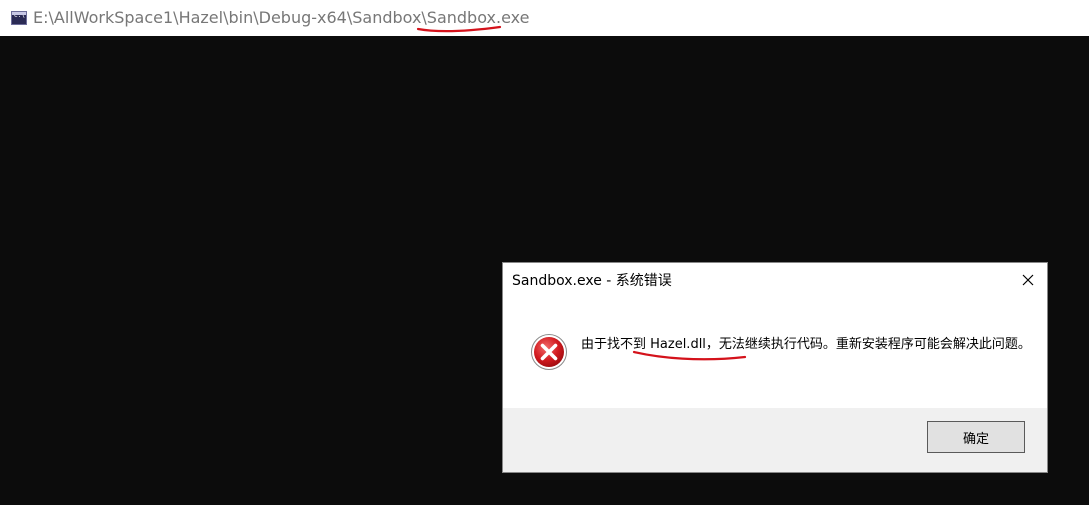 This screenshot has width=1089, height=505. Describe the element at coordinates (775, 353) in the screenshot. I see `dialog-body: 由于找不到 Hazel.dll，无法继续执行代码。重新安装程序可能会解决此问题。` at that location.